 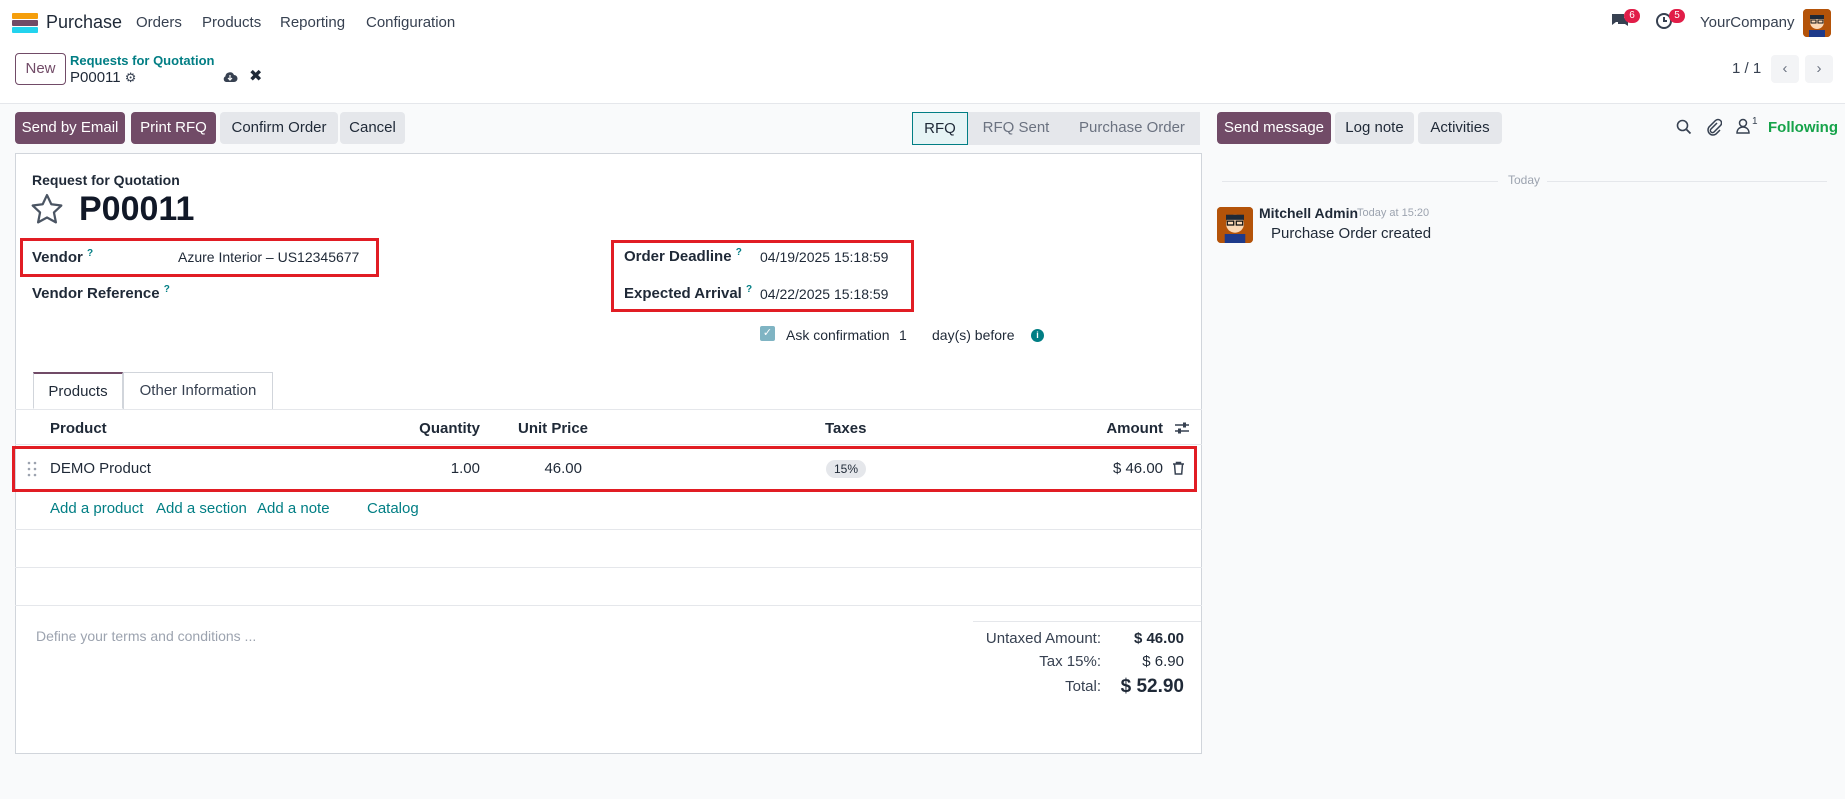 What do you see at coordinates (824, 294) in the screenshot?
I see `expected-arrival-field: 04/22/2025 15:18:59` at bounding box center [824, 294].